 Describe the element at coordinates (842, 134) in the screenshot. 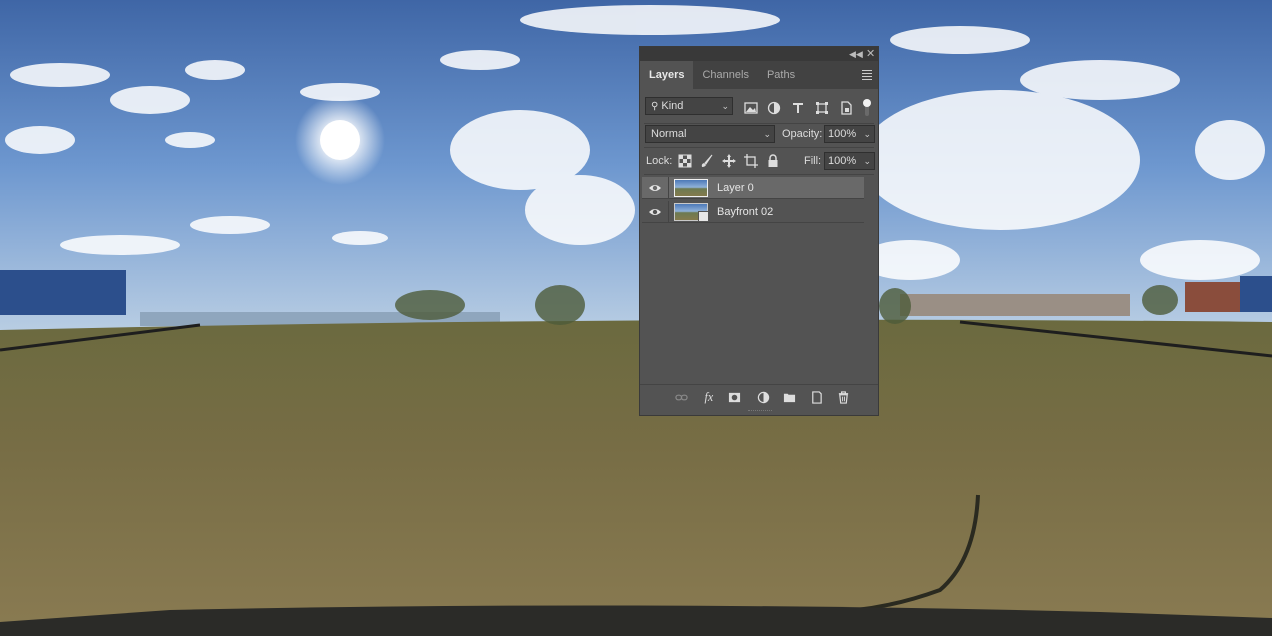

I see `opacity-value: 100%` at that location.